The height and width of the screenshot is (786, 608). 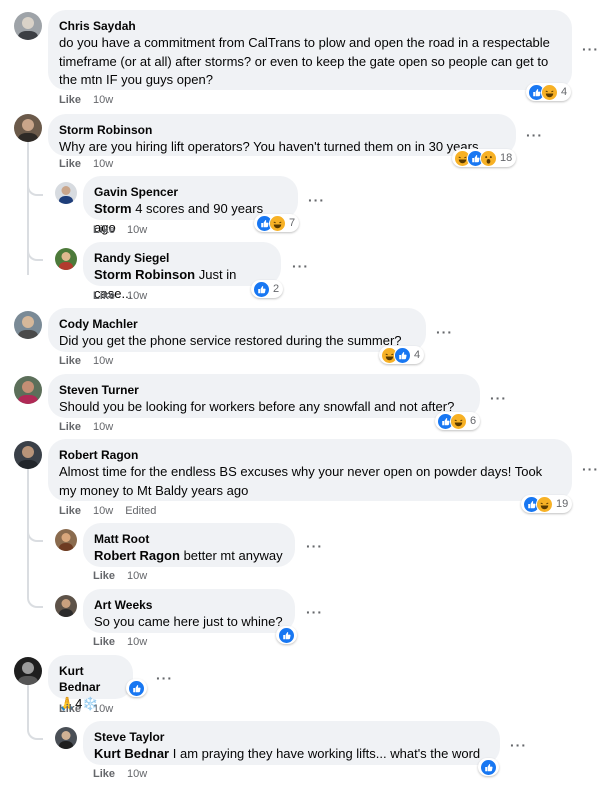 I want to click on reaction-summary: 7, so click(x=277, y=223).